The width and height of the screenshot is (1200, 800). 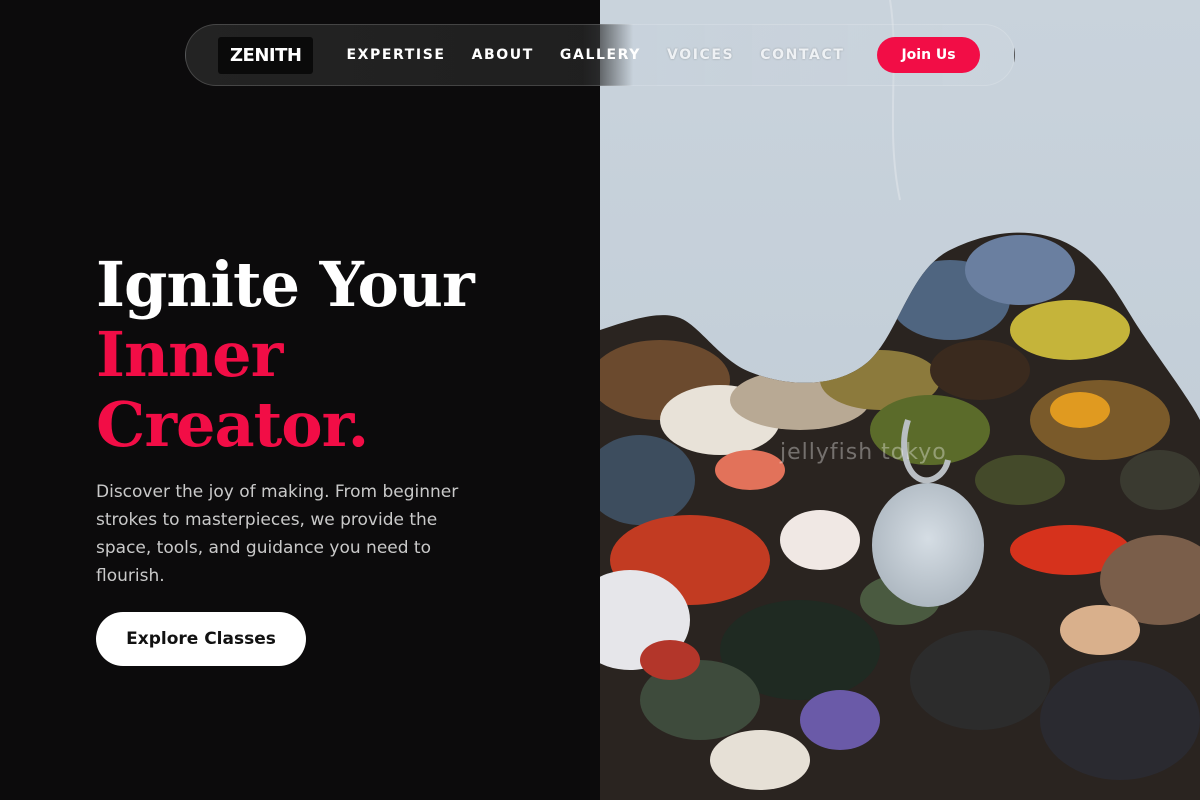 I want to click on join-us-button: Join Us, so click(x=928, y=55).